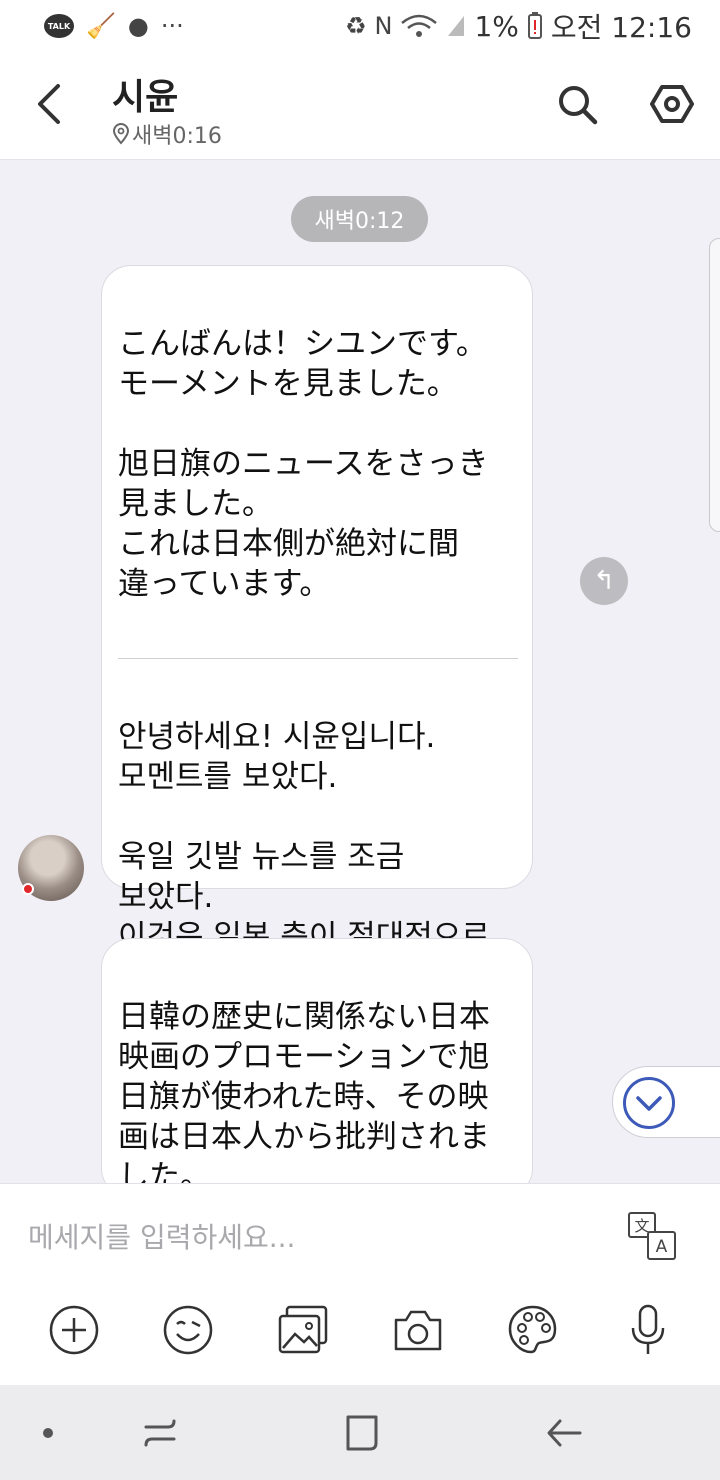  Describe the element at coordinates (145, 97) in the screenshot. I see `chat-title: 시윤` at that location.